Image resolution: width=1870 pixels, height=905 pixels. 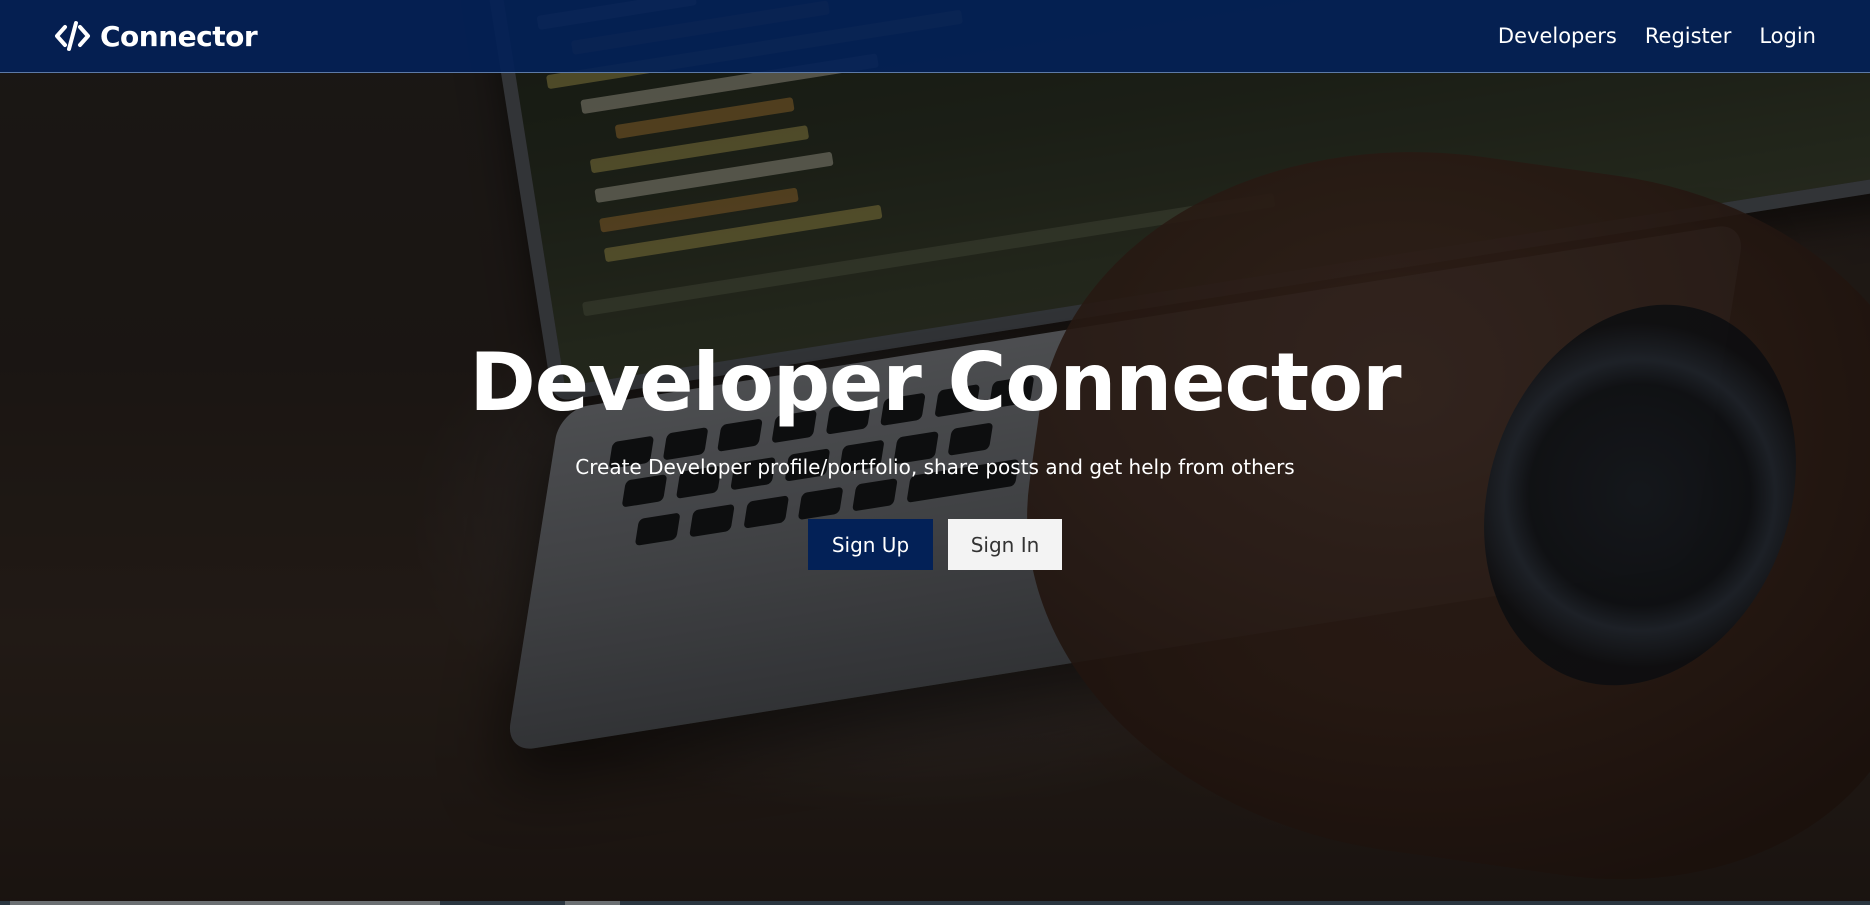 What do you see at coordinates (592, 903) in the screenshot?
I see `scrollbar-thumb-secondary` at bounding box center [592, 903].